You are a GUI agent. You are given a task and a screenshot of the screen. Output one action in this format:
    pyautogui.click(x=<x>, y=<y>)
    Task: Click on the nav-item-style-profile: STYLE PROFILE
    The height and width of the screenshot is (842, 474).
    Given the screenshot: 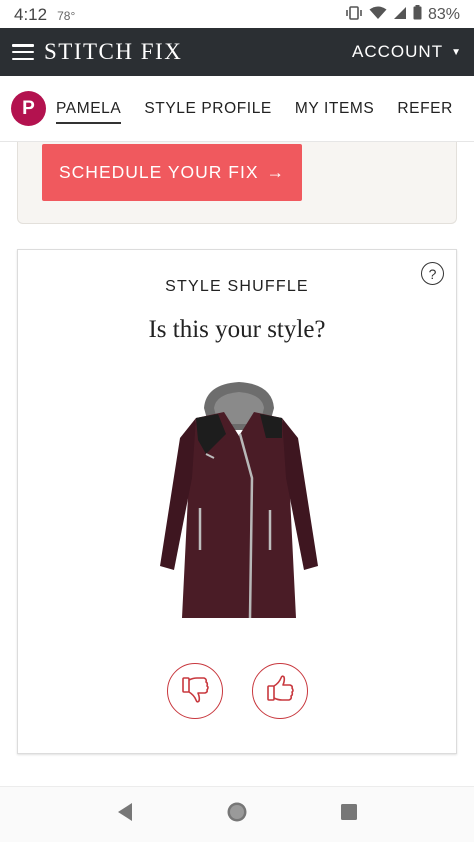 What is the action you would take?
    pyautogui.click(x=208, y=109)
    